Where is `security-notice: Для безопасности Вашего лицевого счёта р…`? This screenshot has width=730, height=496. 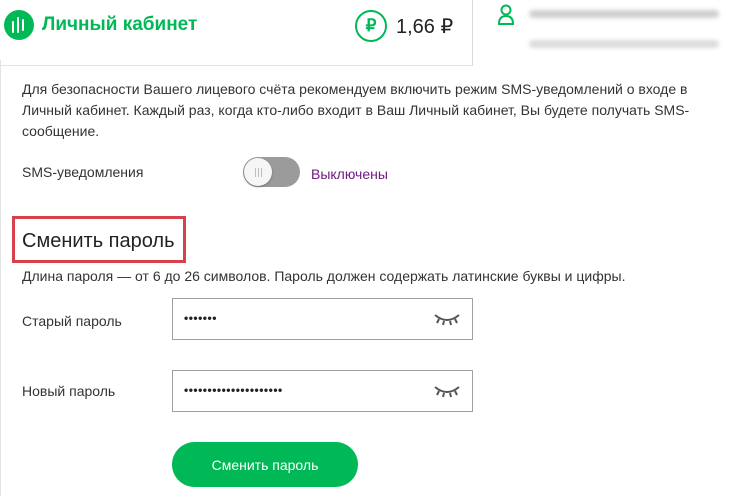
security-notice: Для безопасности Вашего лицевого счёта р… is located at coordinates (356, 110).